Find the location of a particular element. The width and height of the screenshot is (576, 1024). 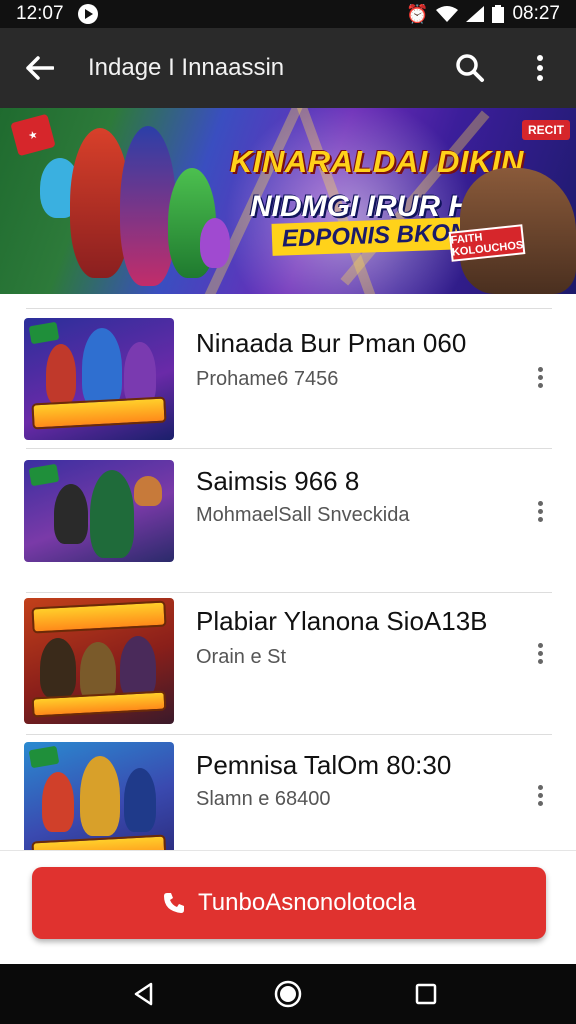

app-bar: Indage I Innaassin is located at coordinates (288, 68).